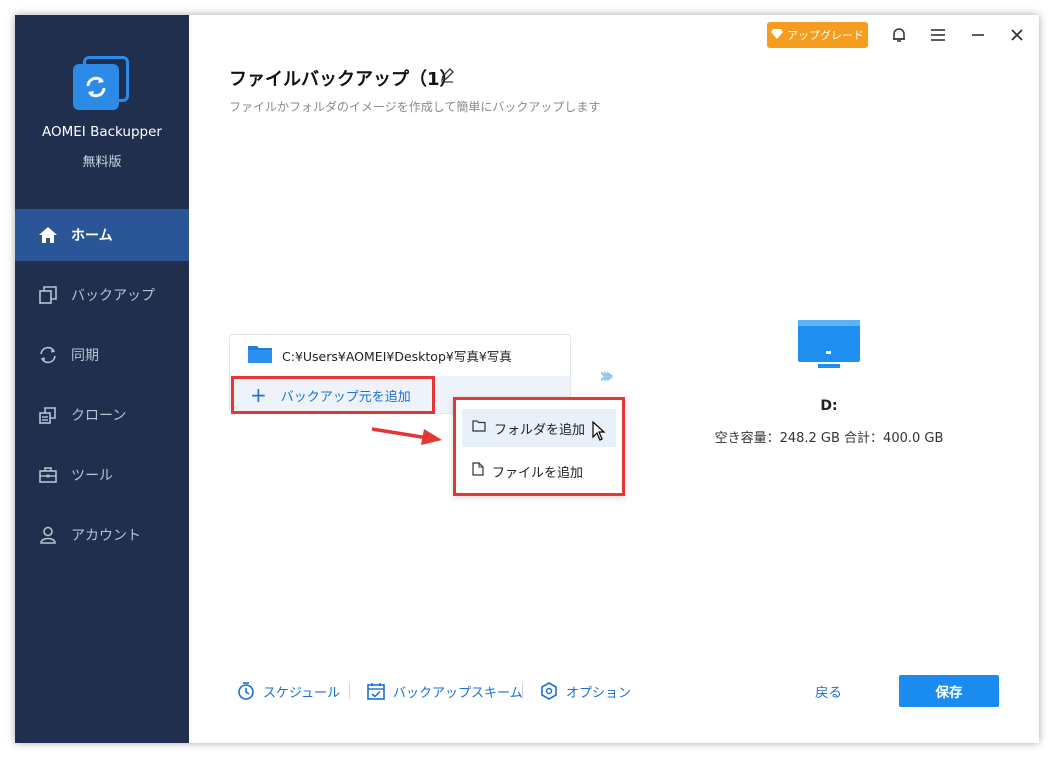 The height and width of the screenshot is (758, 1054). What do you see at coordinates (397, 356) in the screenshot?
I see `source-path: C:¥Users¥AOMEI¥Desktop¥写真¥写真` at bounding box center [397, 356].